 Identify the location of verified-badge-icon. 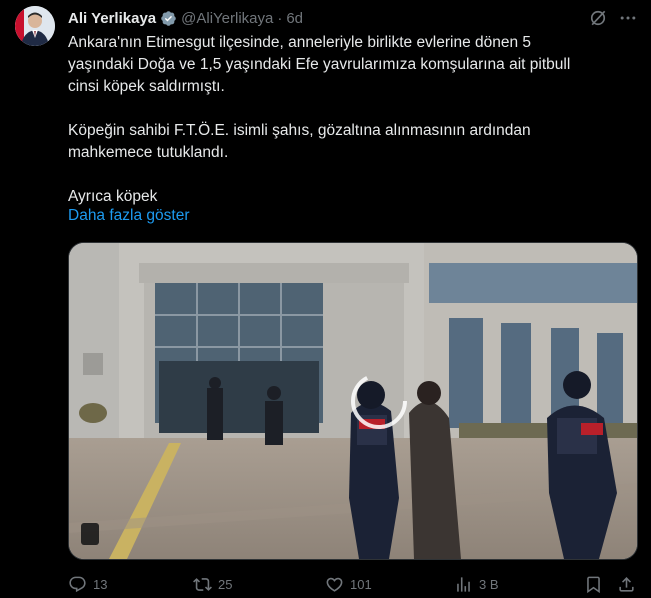
(168, 18).